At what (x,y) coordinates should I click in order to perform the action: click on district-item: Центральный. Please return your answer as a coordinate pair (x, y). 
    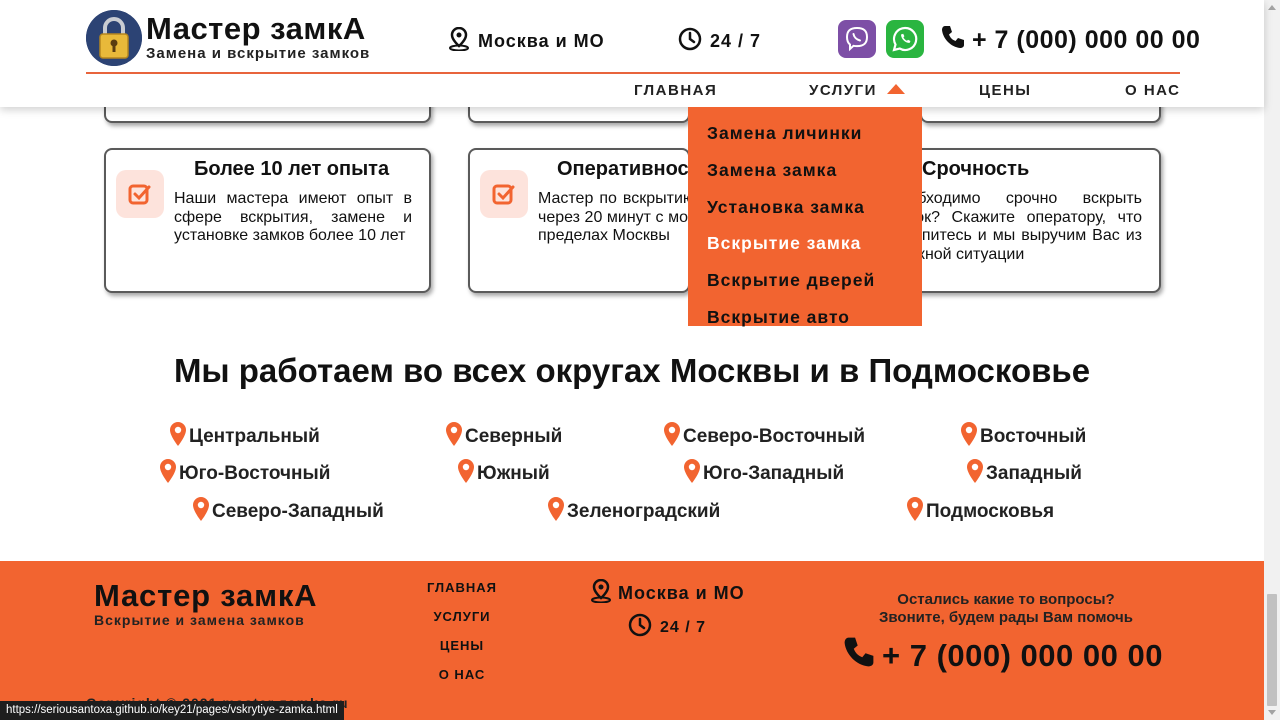
    Looking at the image, I should click on (245, 437).